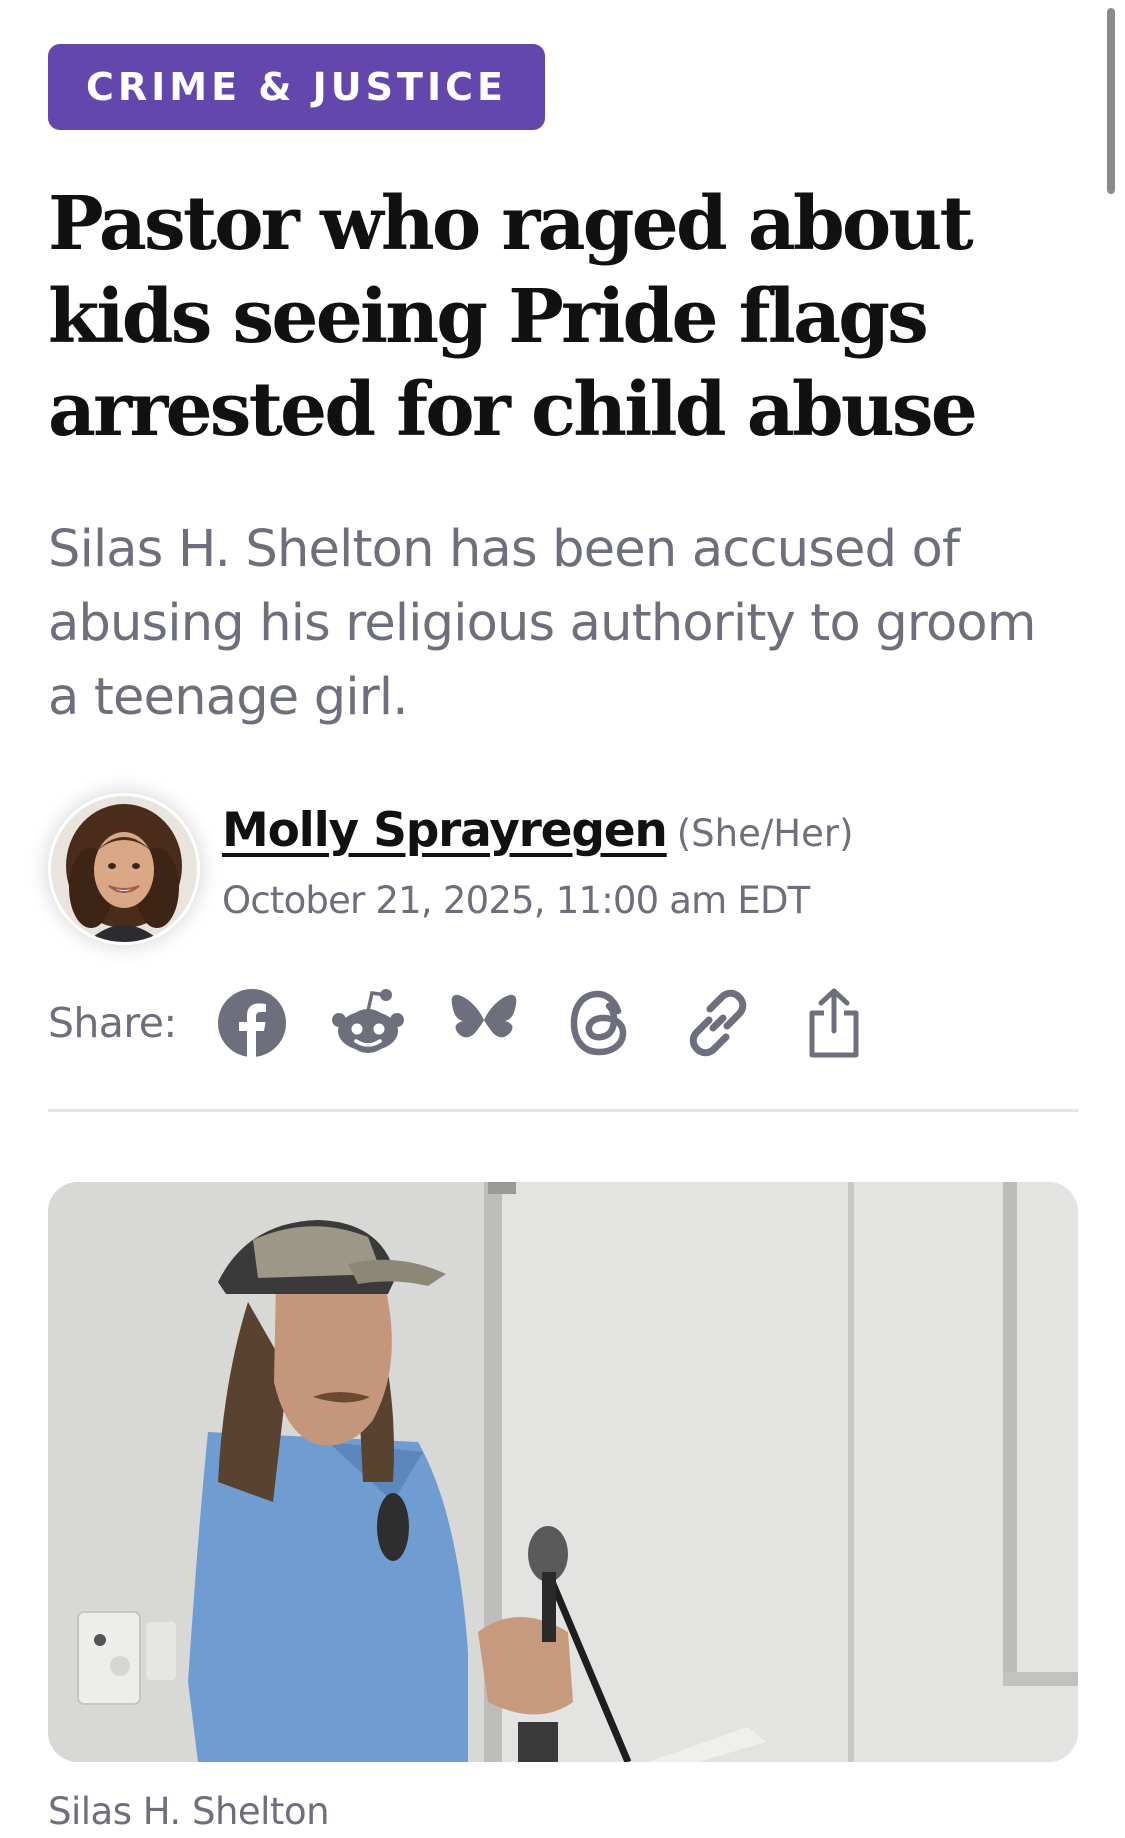 This screenshot has height=1838, width=1125. I want to click on divider, so click(563, 1110).